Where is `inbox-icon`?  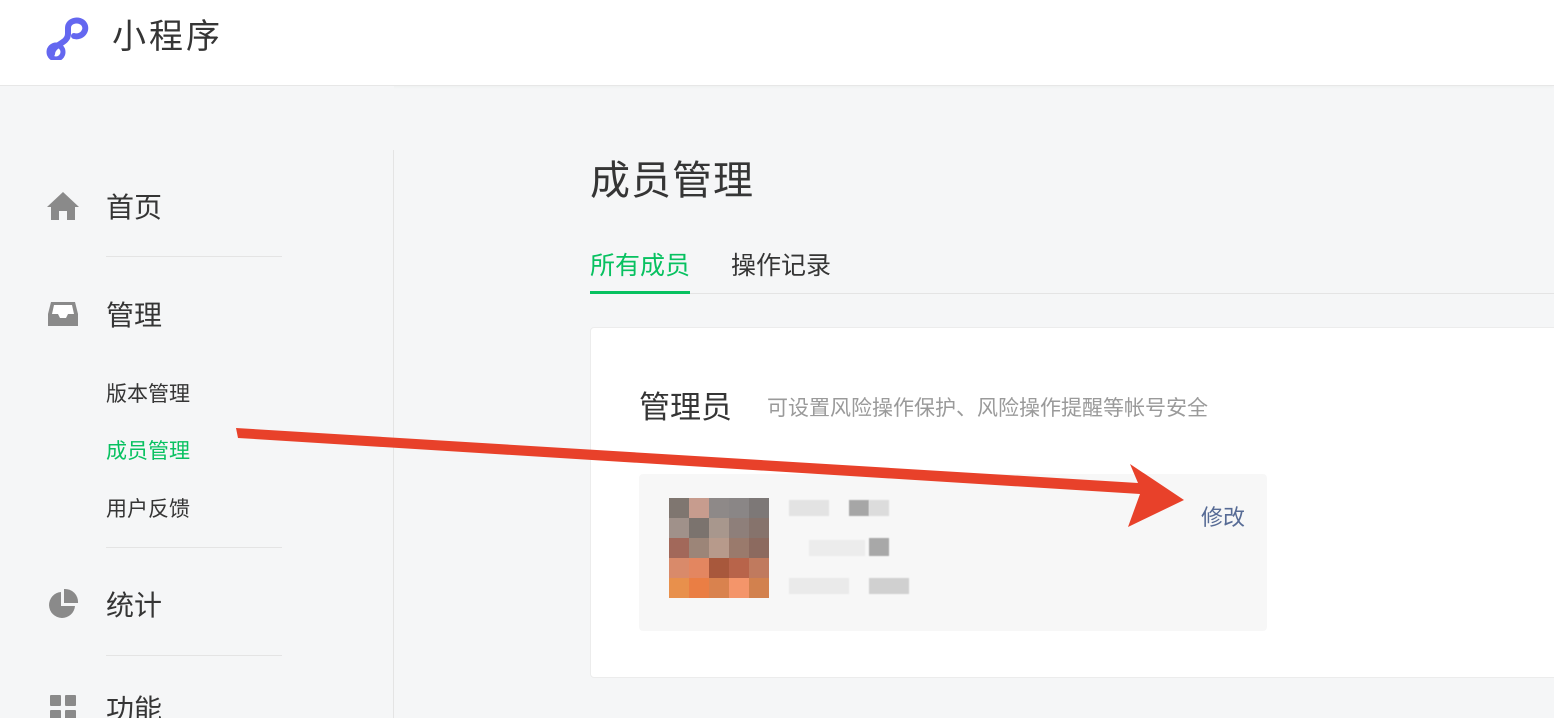 inbox-icon is located at coordinates (63, 314).